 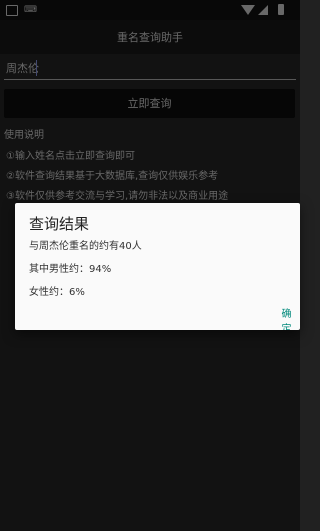 What do you see at coordinates (286, 316) in the screenshot?
I see `ok-button: 确定` at bounding box center [286, 316].